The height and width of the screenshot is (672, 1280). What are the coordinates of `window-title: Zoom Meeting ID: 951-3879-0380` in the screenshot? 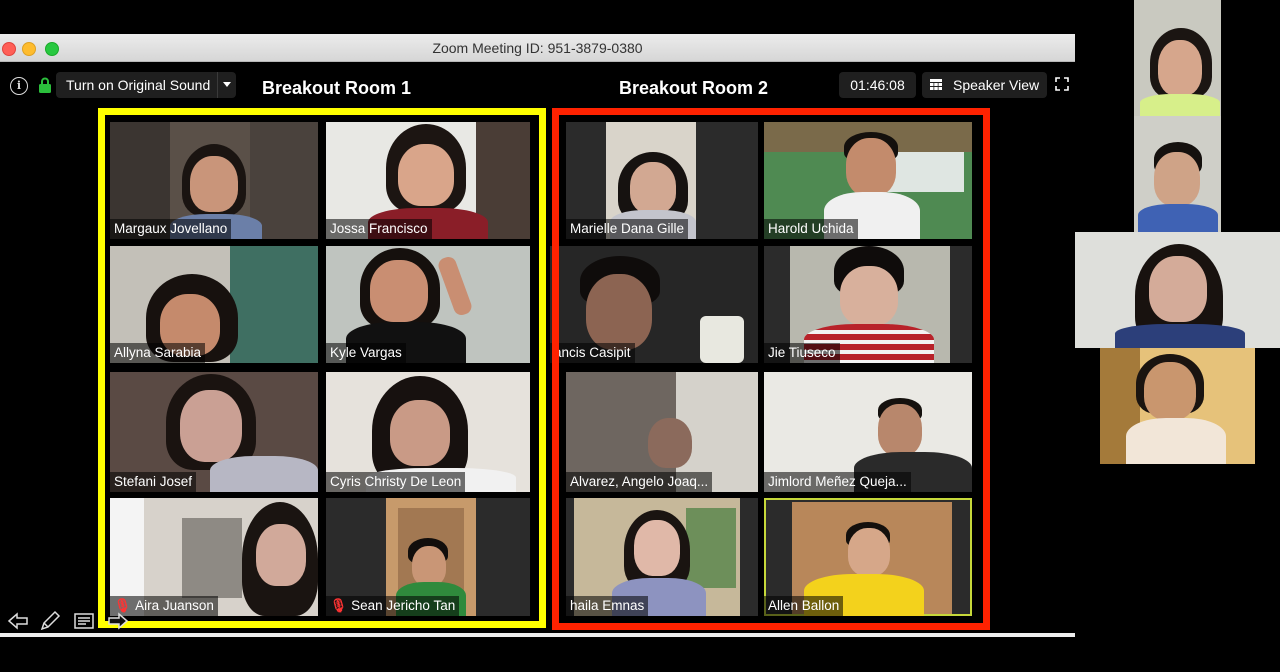 It's located at (537, 48).